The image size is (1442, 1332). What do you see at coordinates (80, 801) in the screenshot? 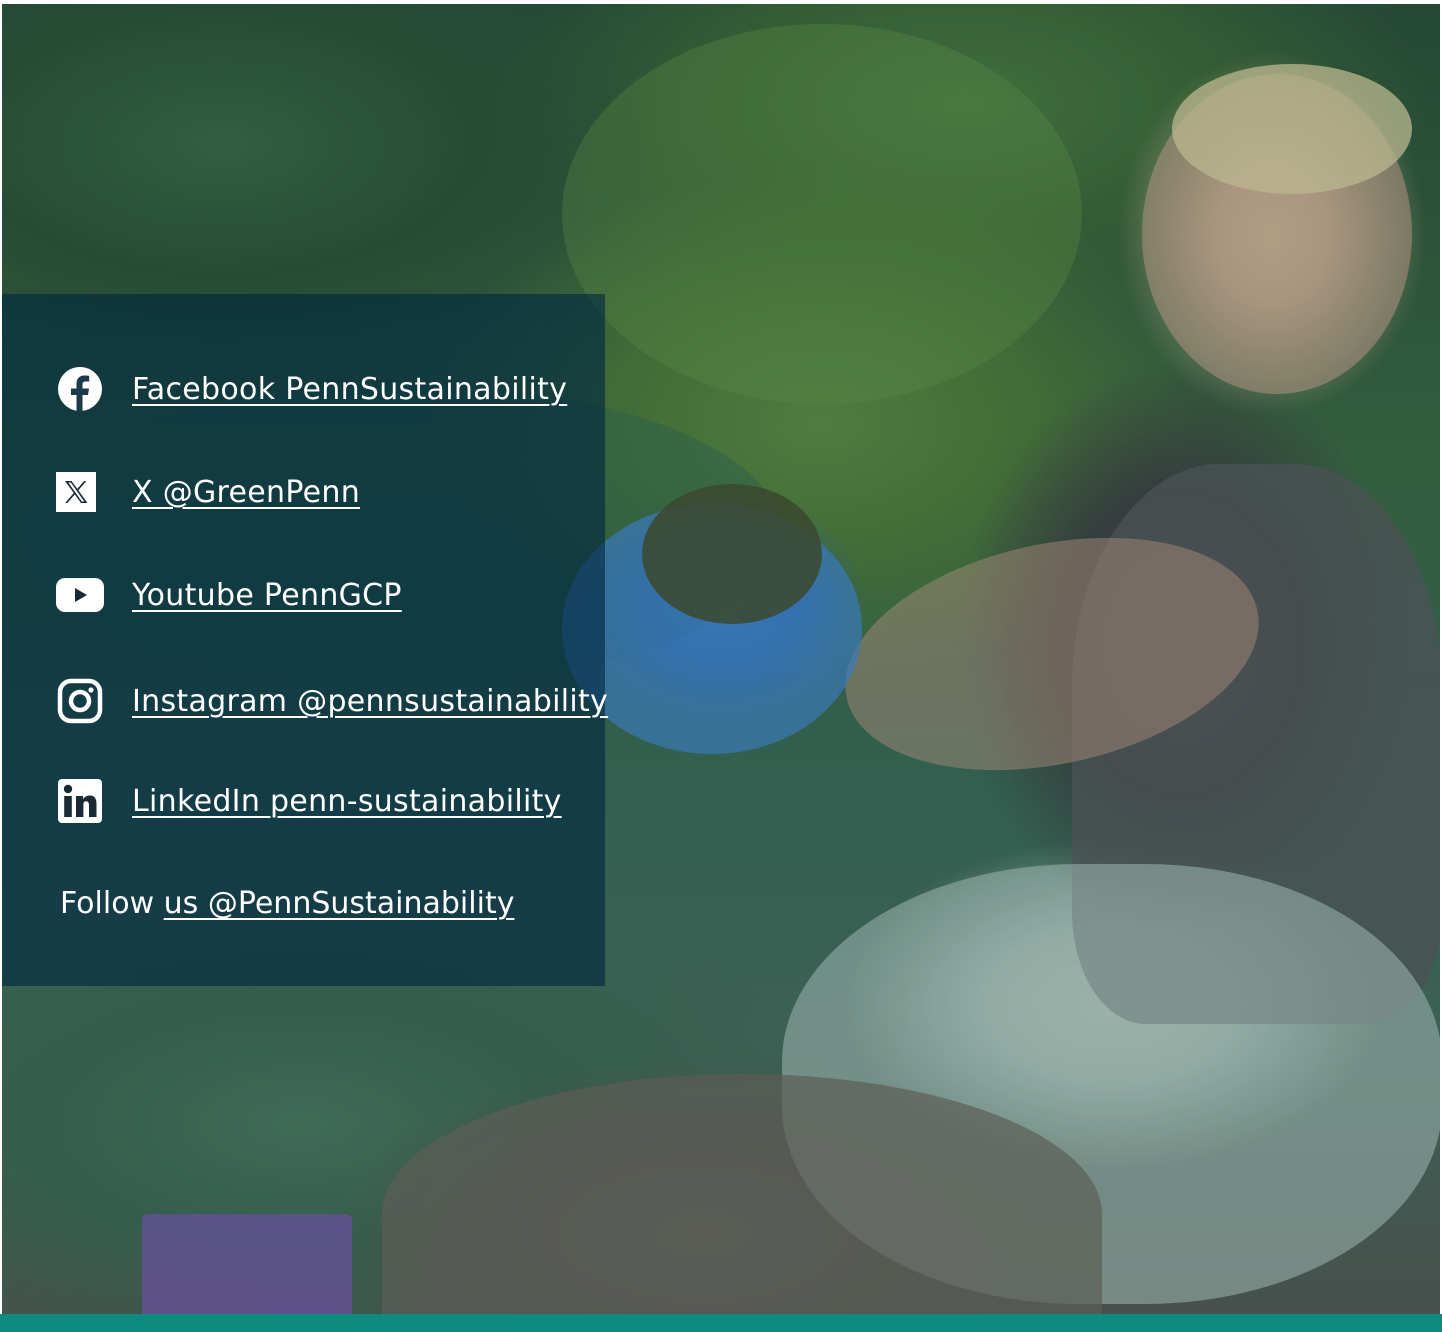
I see `linkedin-icon` at bounding box center [80, 801].